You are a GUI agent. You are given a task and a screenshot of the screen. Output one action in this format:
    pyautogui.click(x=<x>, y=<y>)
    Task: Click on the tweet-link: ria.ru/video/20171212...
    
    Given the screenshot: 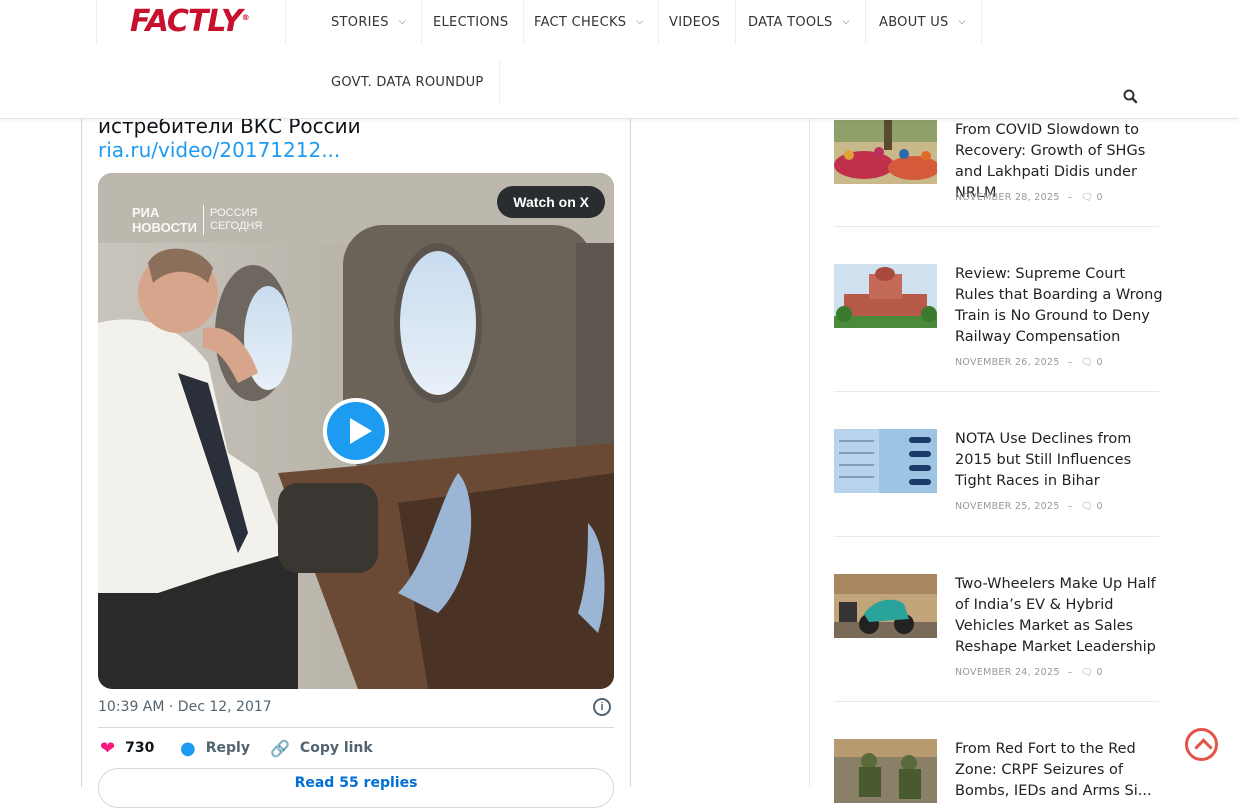 What is the action you would take?
    pyautogui.click(x=219, y=150)
    